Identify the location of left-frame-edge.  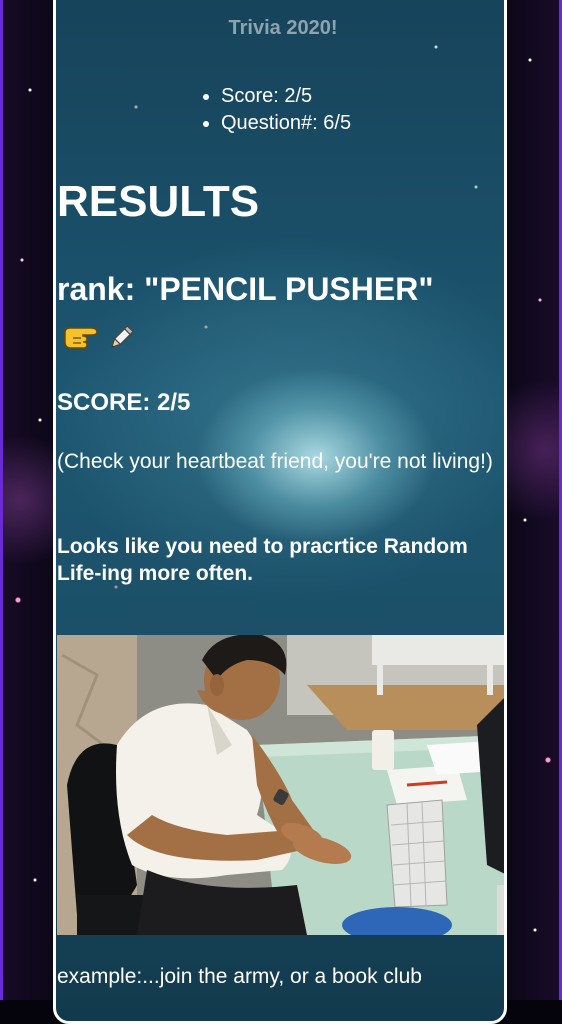
(1, 500).